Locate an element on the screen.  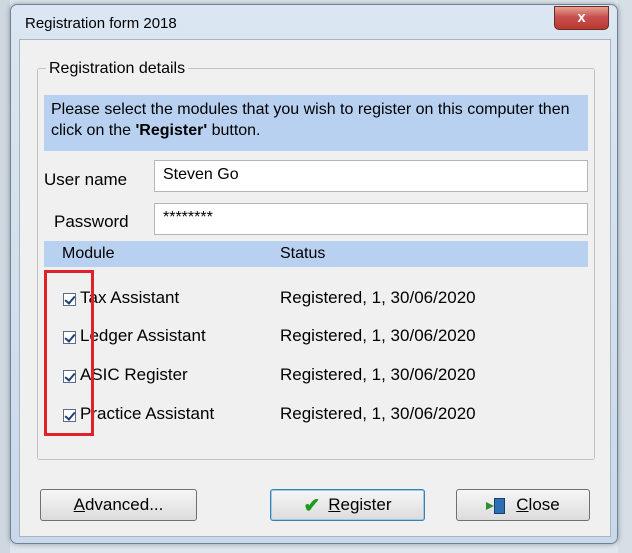
instructions-text-end: button. is located at coordinates (234, 130).